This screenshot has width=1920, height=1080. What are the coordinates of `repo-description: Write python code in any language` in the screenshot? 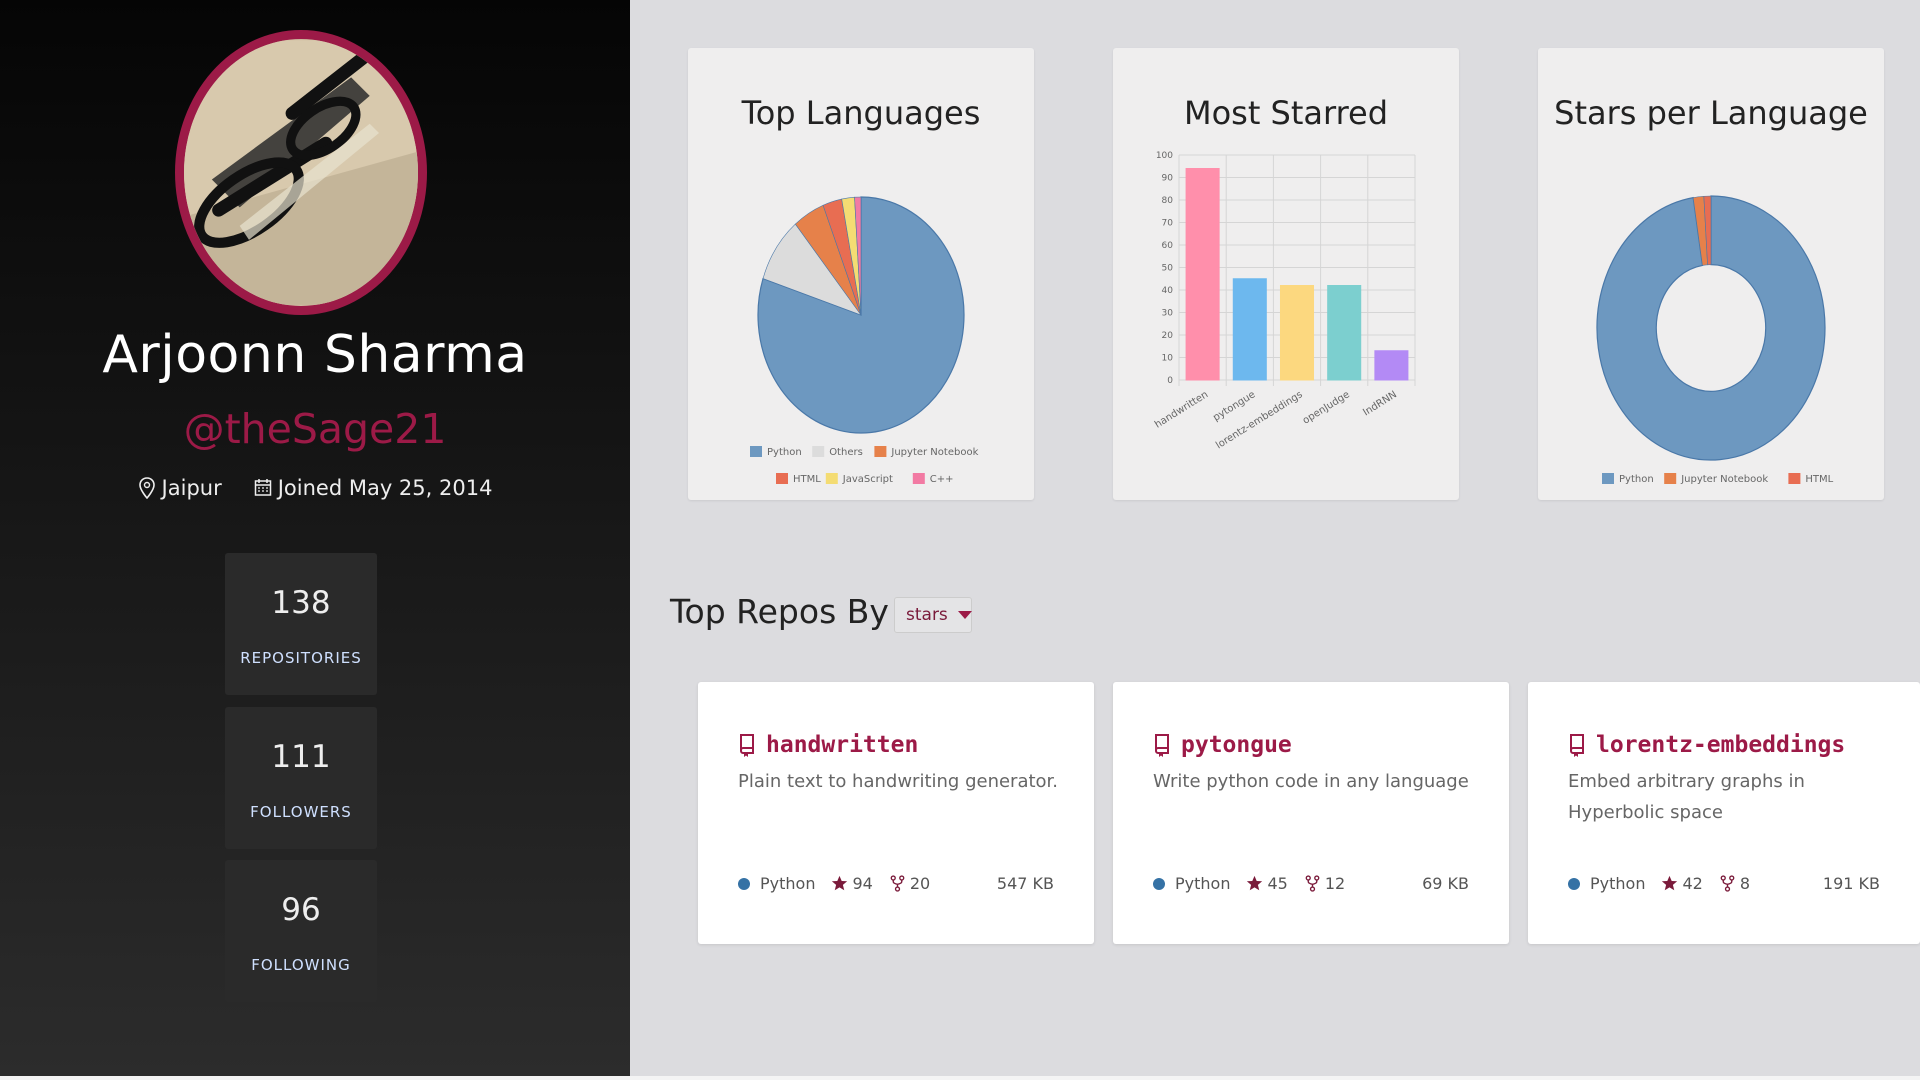 It's located at (1311, 781).